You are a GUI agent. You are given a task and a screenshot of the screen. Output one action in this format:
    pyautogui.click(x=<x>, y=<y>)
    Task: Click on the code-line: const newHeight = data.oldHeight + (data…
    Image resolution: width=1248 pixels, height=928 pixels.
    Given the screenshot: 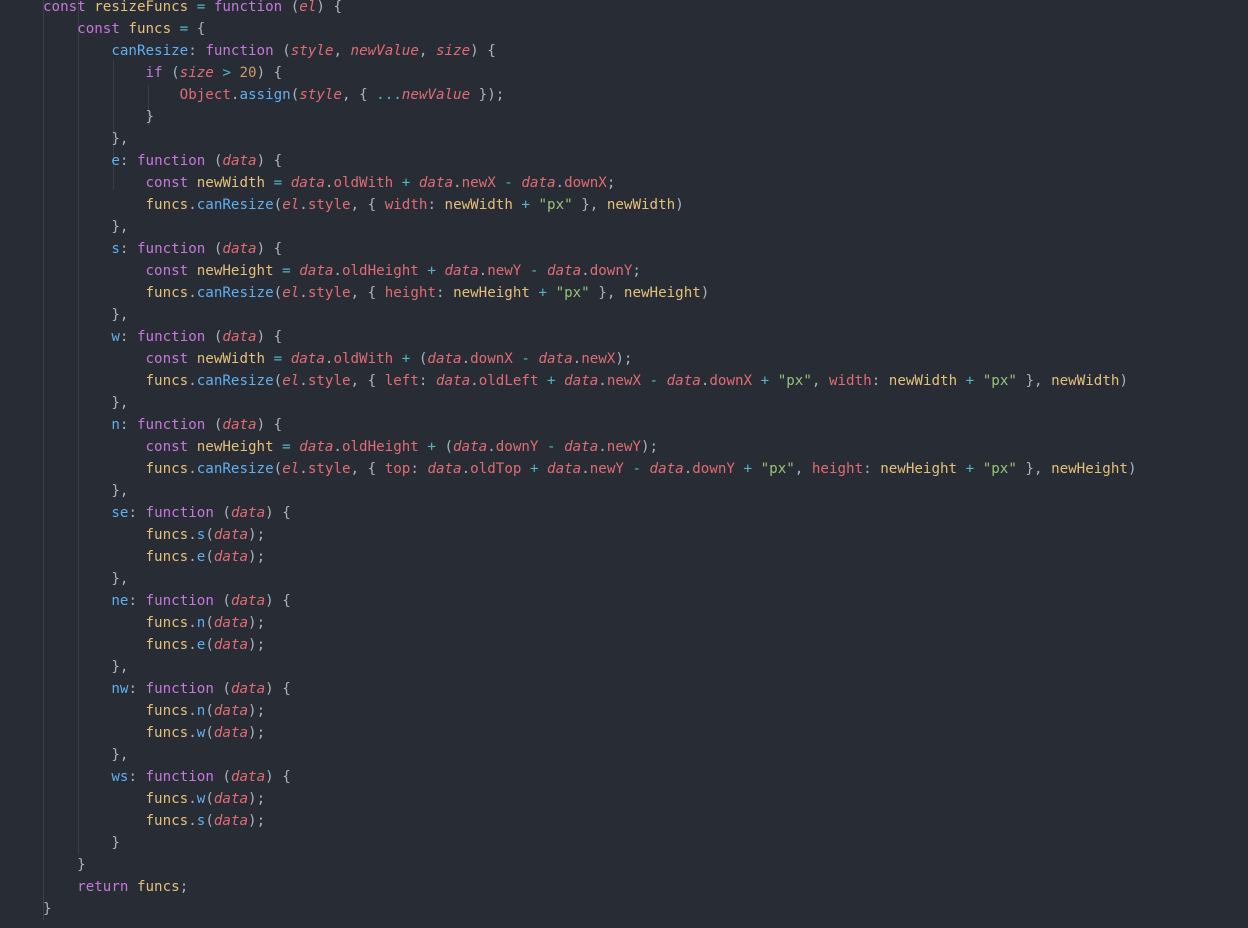 What is the action you would take?
    pyautogui.click(x=589, y=447)
    